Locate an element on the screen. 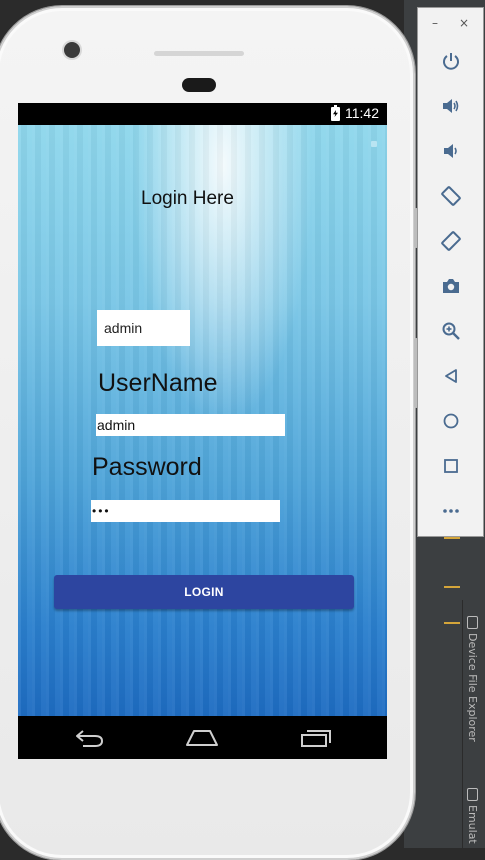  power-button is located at coordinates (451, 61).